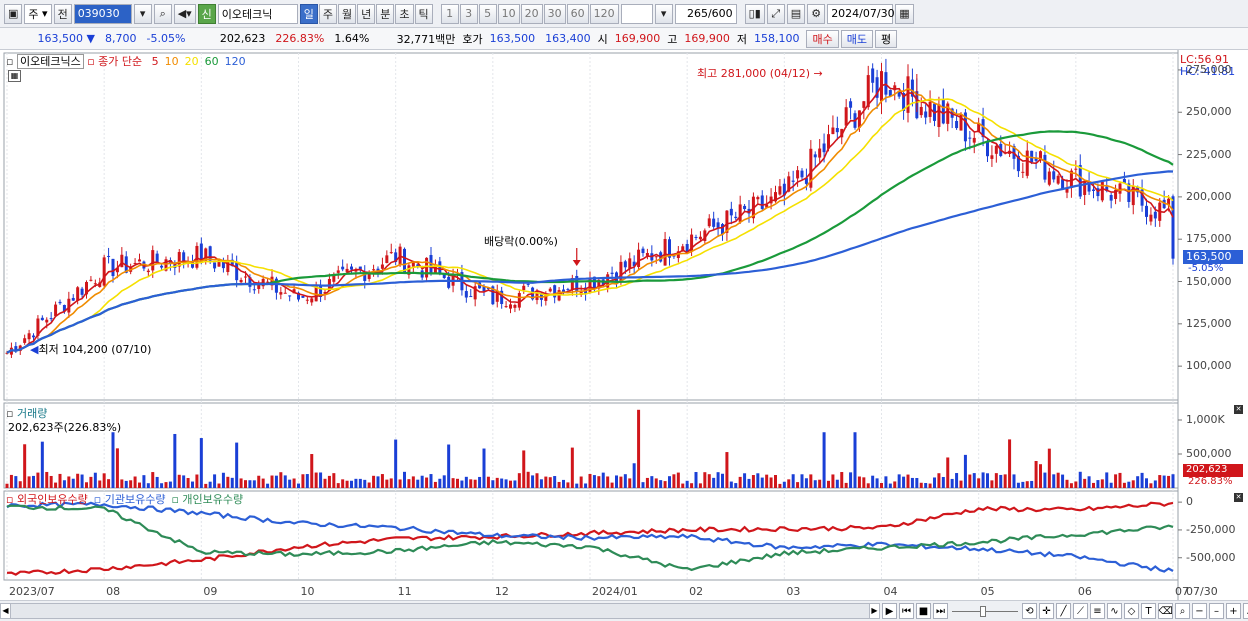 The image size is (1248, 621). Describe the element at coordinates (130, 499) in the screenshot. I see `holdings-legend-1: ▫ 기관보유수량` at that location.